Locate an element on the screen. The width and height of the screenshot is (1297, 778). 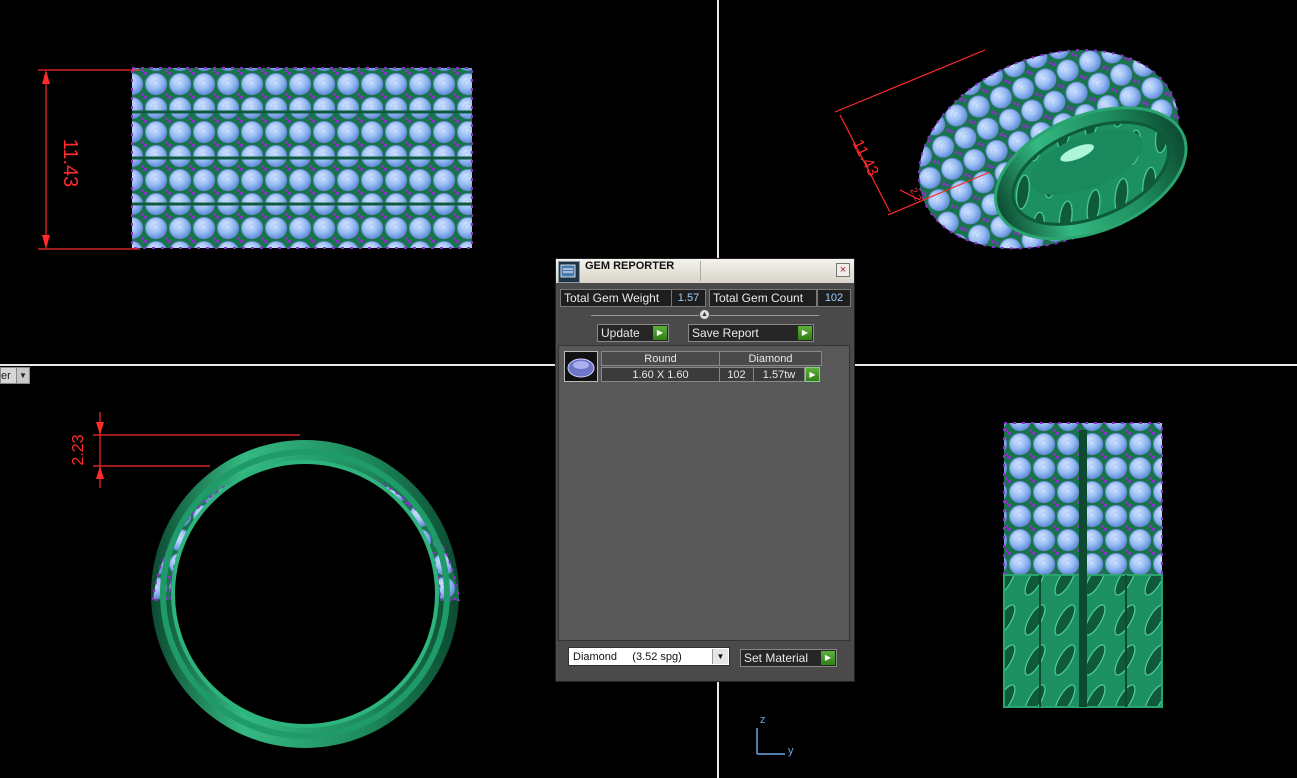
set-material-button: Set Material ▶ is located at coordinates (788, 658).